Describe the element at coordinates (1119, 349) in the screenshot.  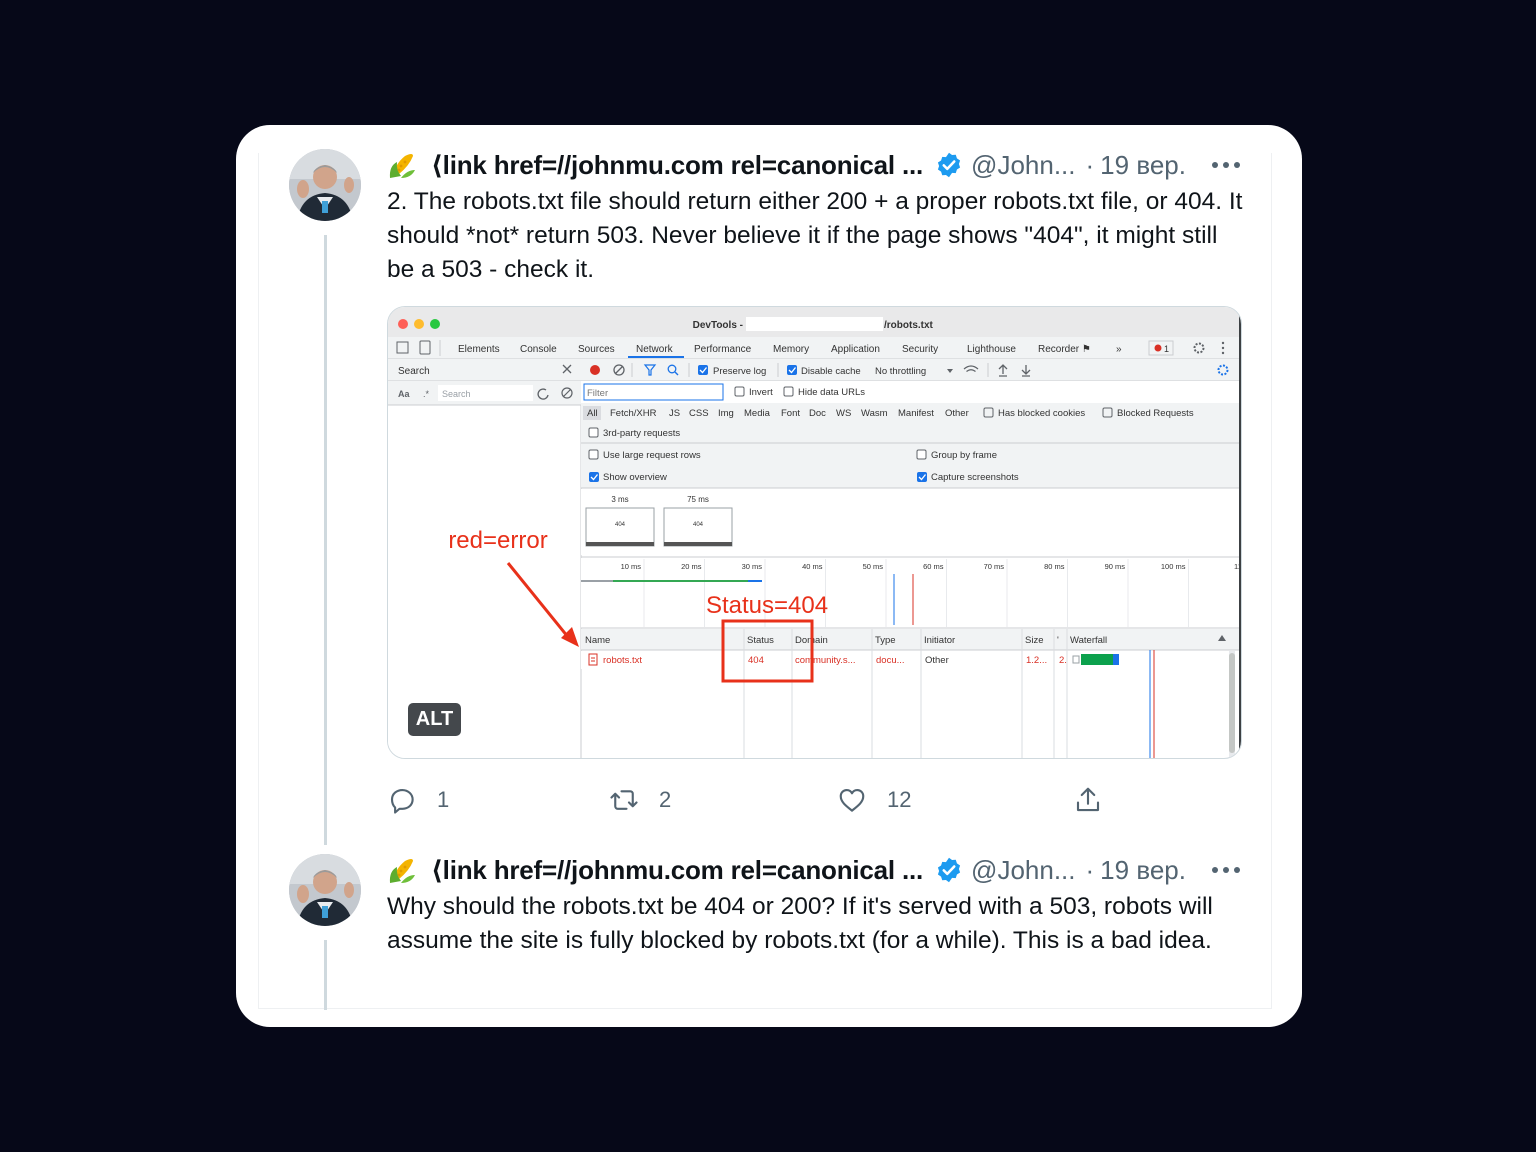
I see `devtools-tab: »` at that location.